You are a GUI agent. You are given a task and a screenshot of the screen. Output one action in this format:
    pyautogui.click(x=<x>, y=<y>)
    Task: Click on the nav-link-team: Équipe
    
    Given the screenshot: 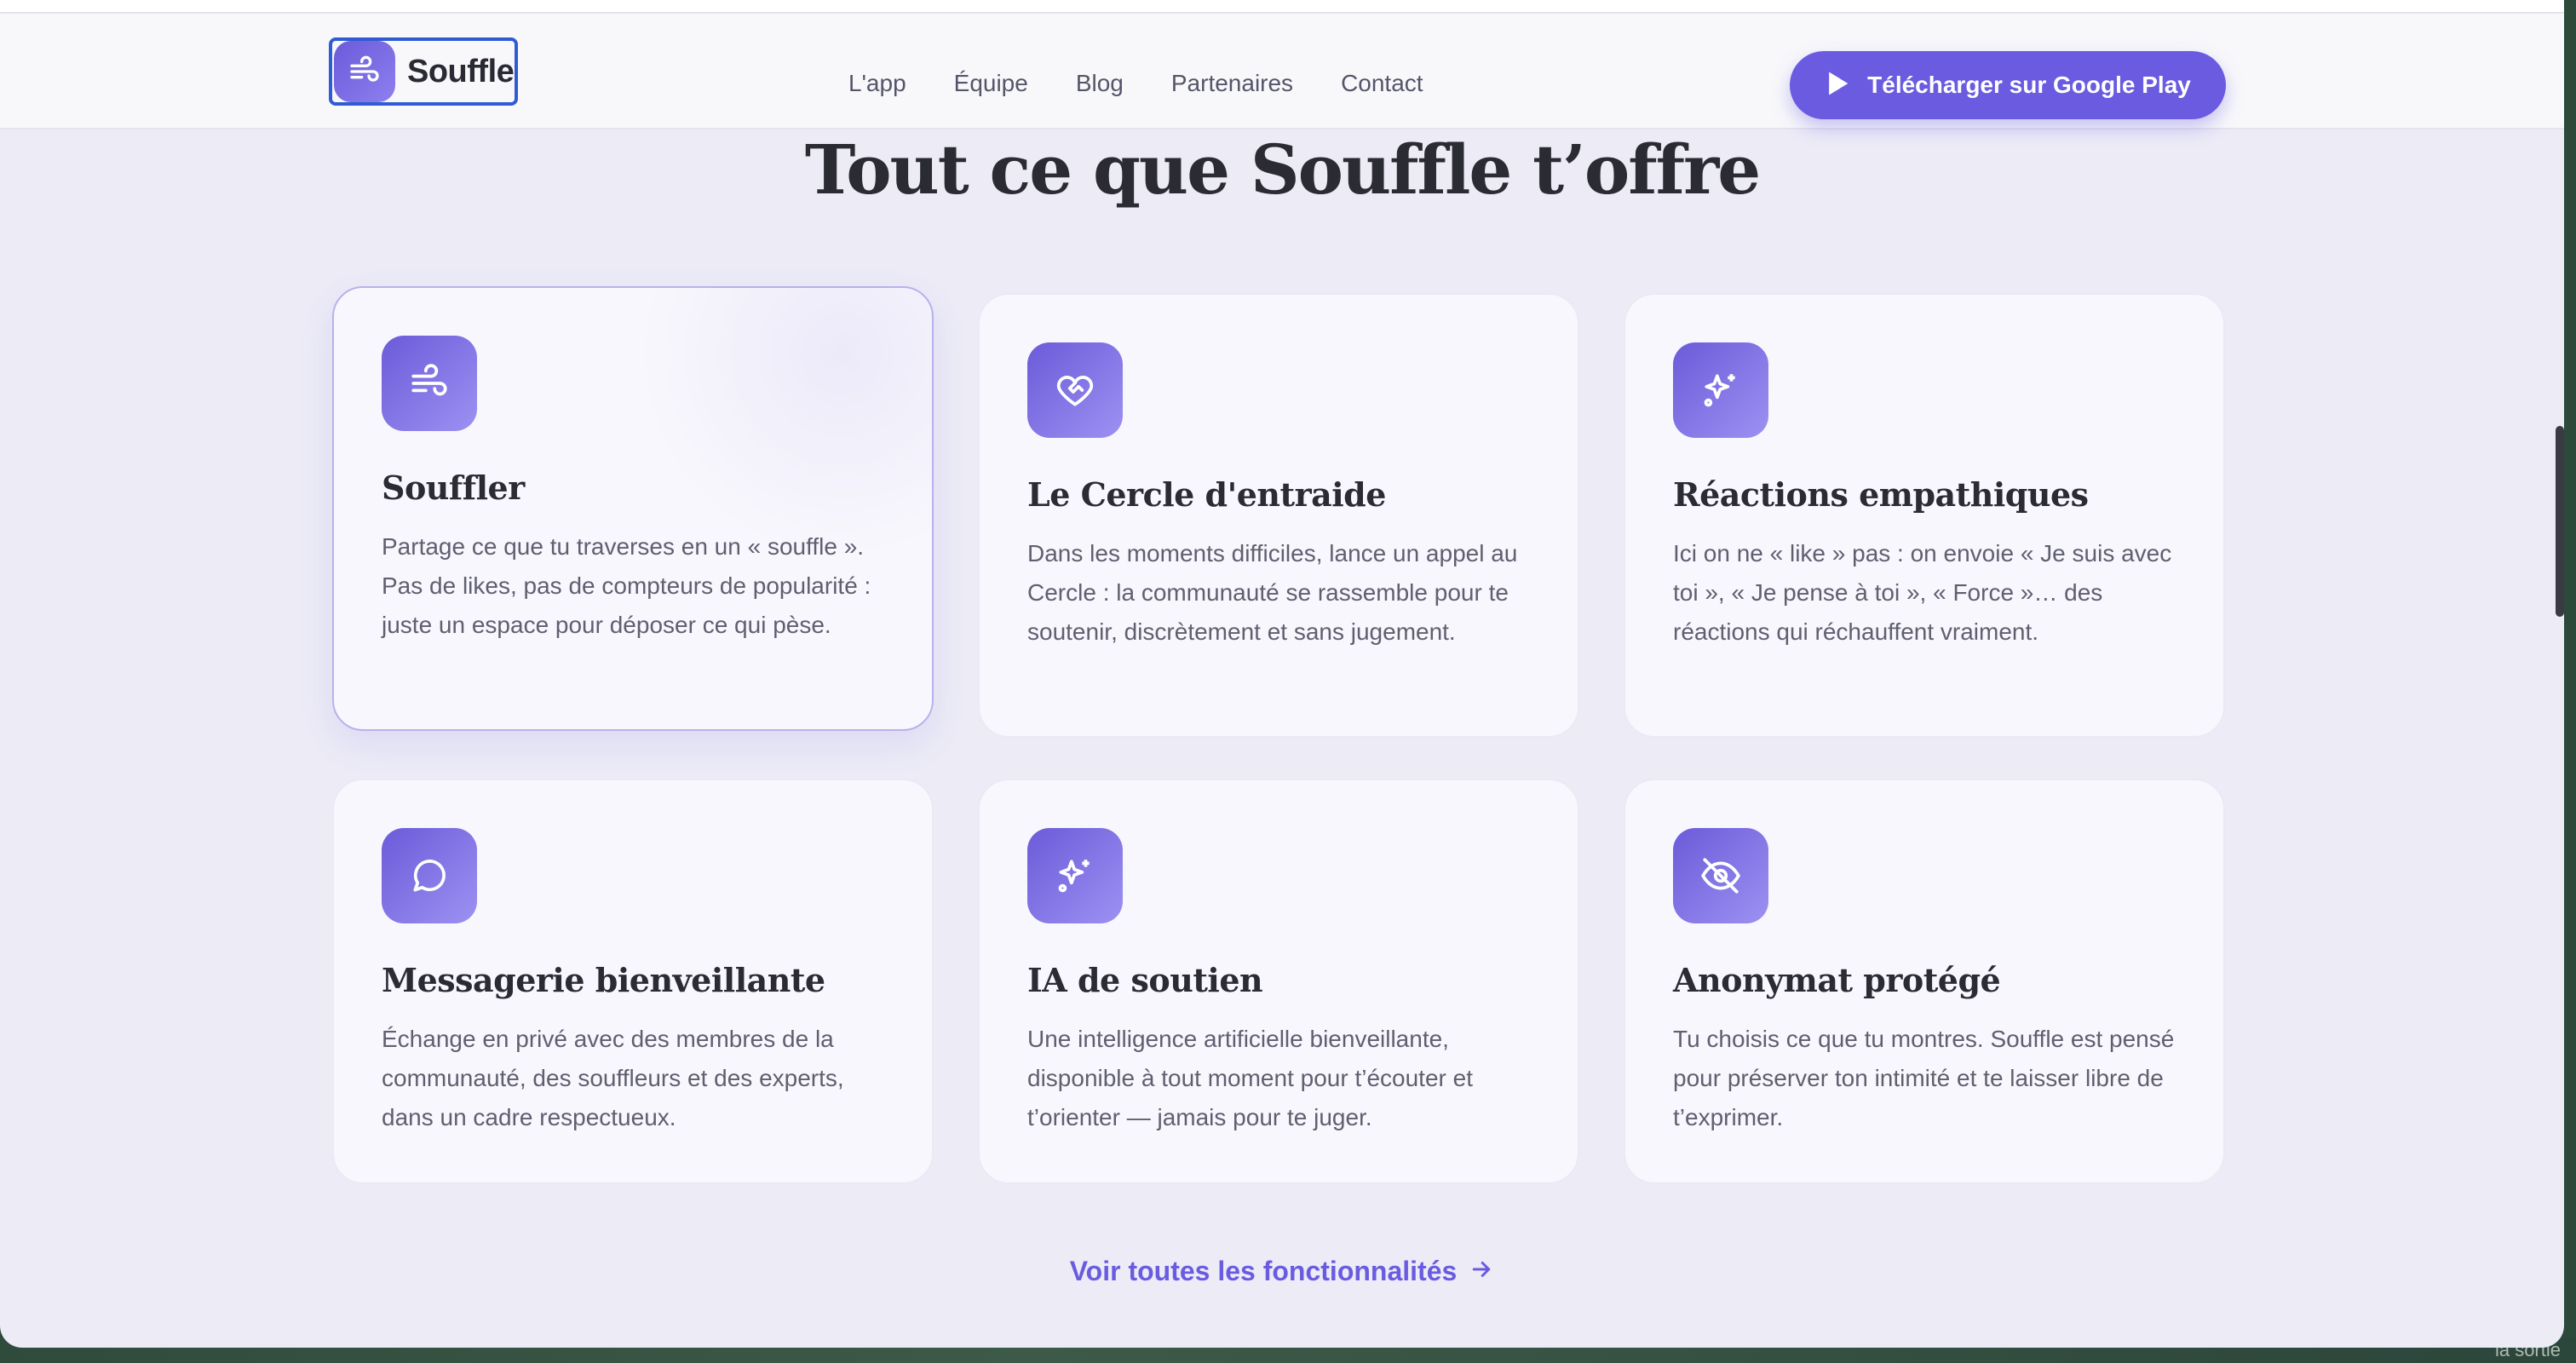 What is the action you would take?
    pyautogui.click(x=991, y=83)
    